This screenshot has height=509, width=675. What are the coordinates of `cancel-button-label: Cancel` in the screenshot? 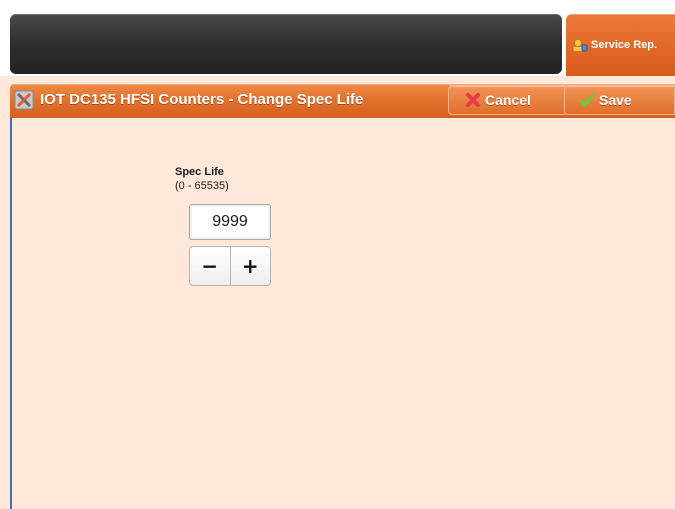 It's located at (508, 100).